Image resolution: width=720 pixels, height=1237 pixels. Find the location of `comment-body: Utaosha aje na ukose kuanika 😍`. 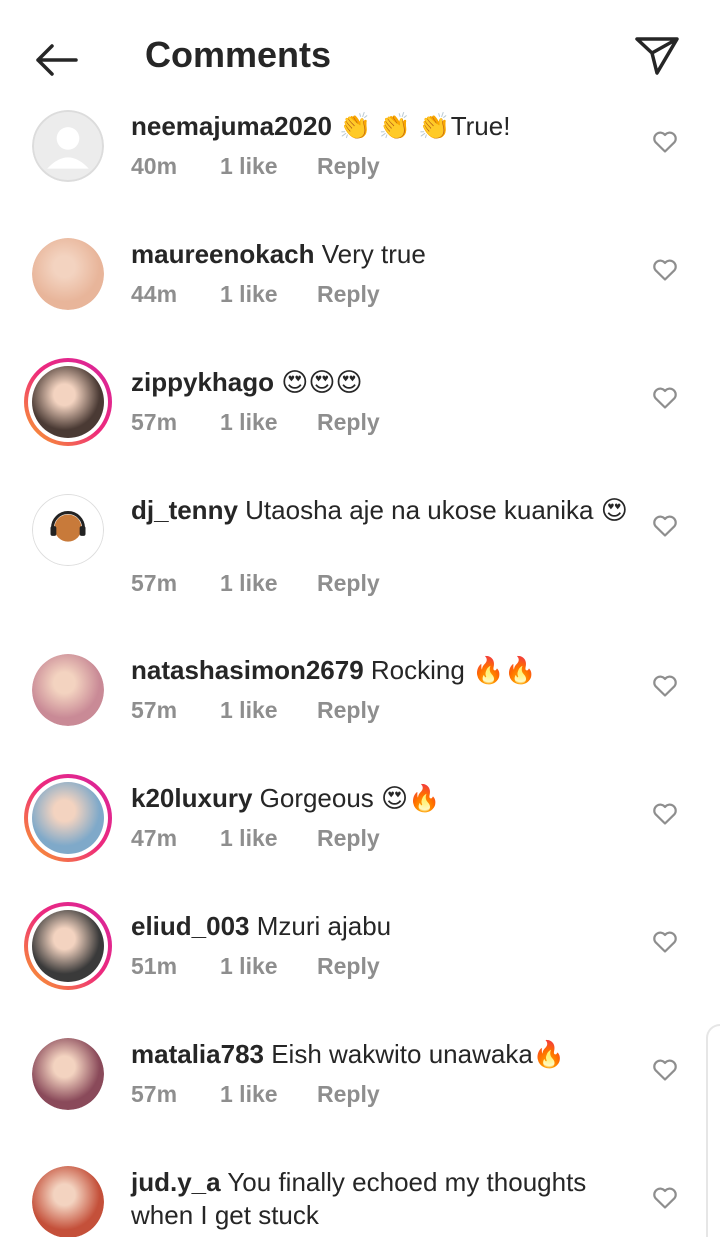

comment-body: Utaosha aje na ukose kuanika 😍 is located at coordinates (432, 510).